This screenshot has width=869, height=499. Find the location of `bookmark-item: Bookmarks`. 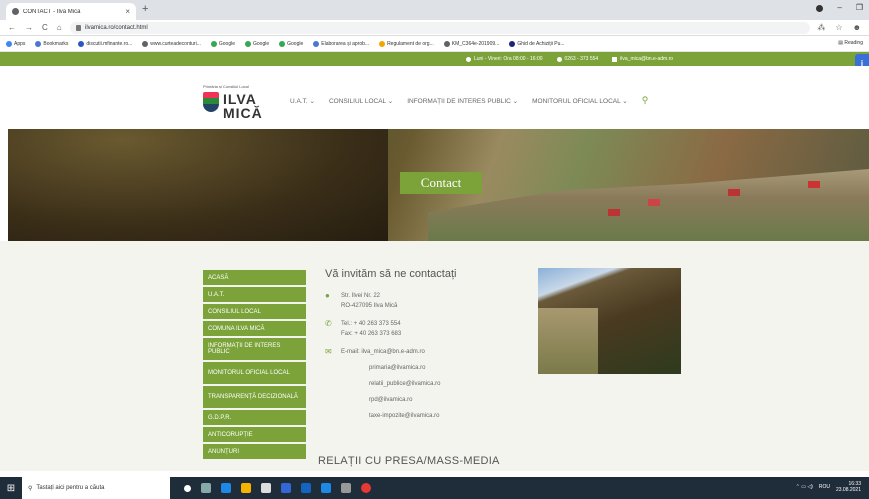

bookmark-item: Bookmarks is located at coordinates (52, 43).